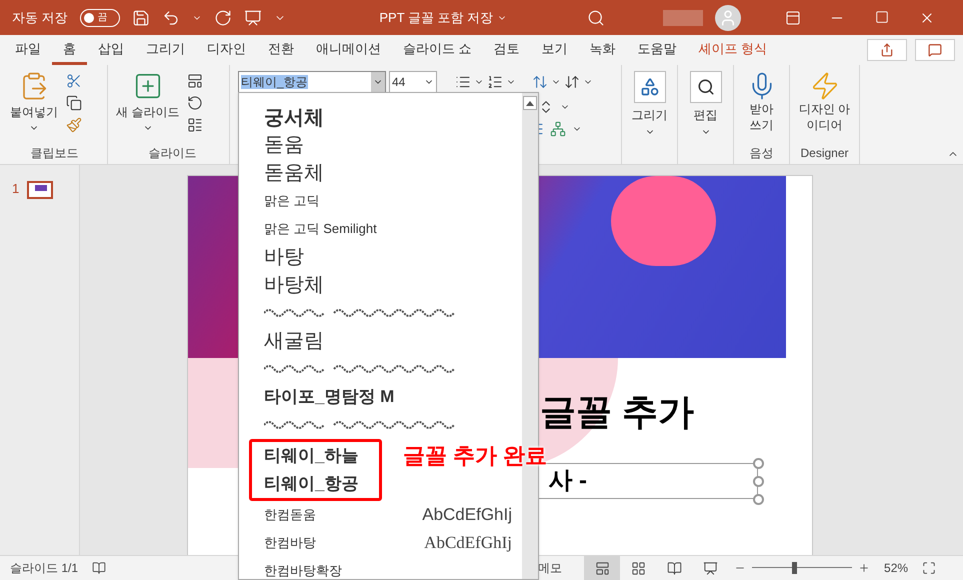 This screenshot has width=963, height=580. What do you see at coordinates (44, 568) in the screenshot?
I see `slide-count: 슬라이드 1/1` at bounding box center [44, 568].